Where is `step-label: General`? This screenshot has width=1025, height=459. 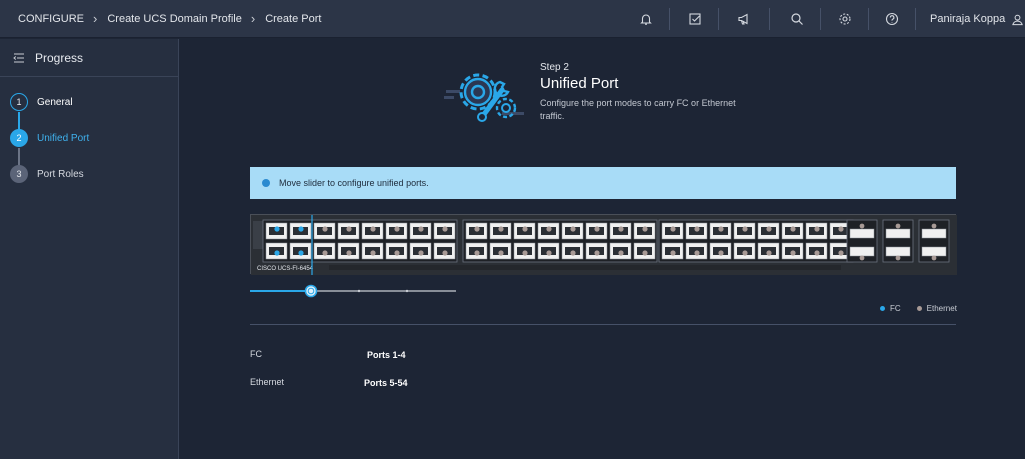
step-label: General is located at coordinates (55, 102).